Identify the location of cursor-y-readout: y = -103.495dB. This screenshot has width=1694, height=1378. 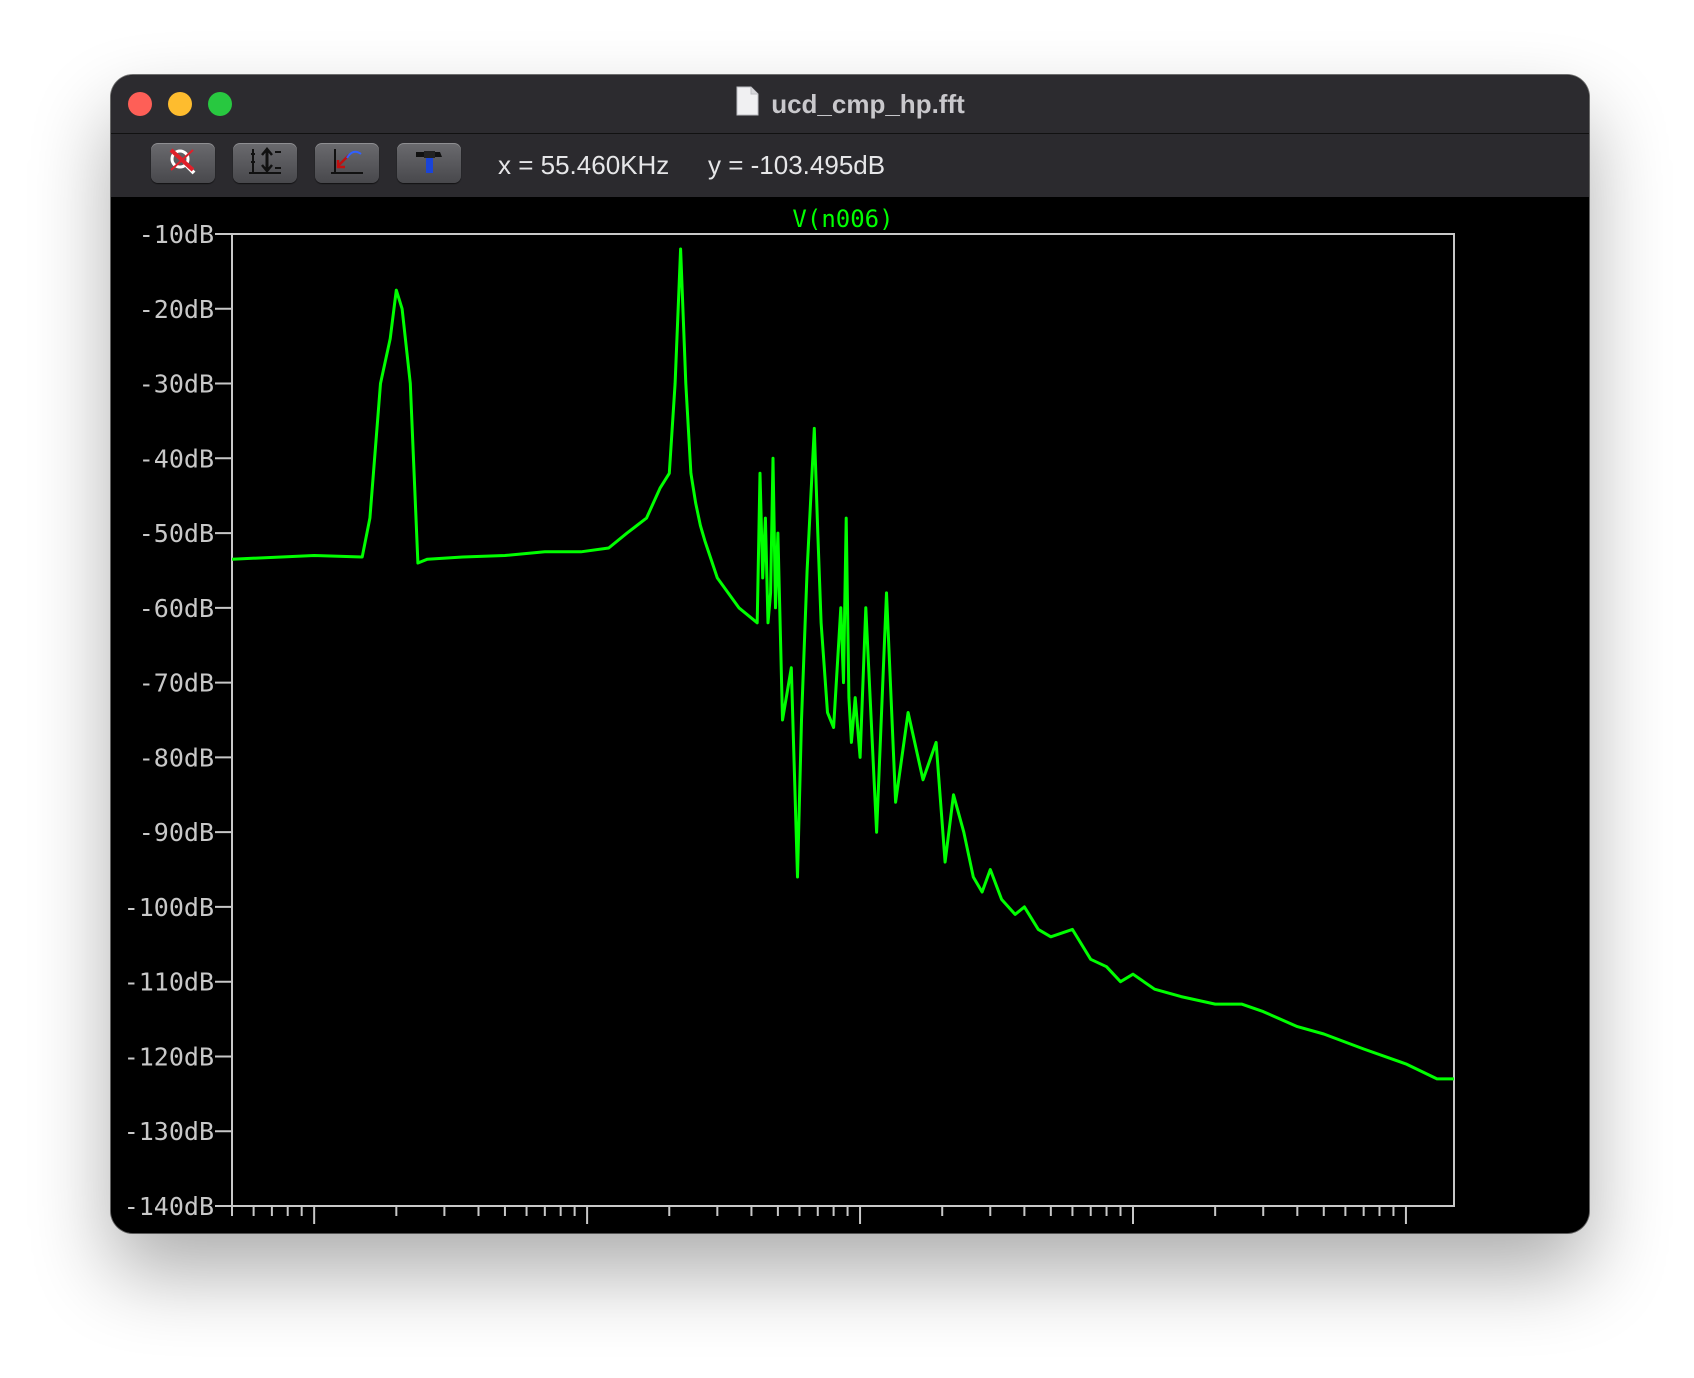
(797, 165).